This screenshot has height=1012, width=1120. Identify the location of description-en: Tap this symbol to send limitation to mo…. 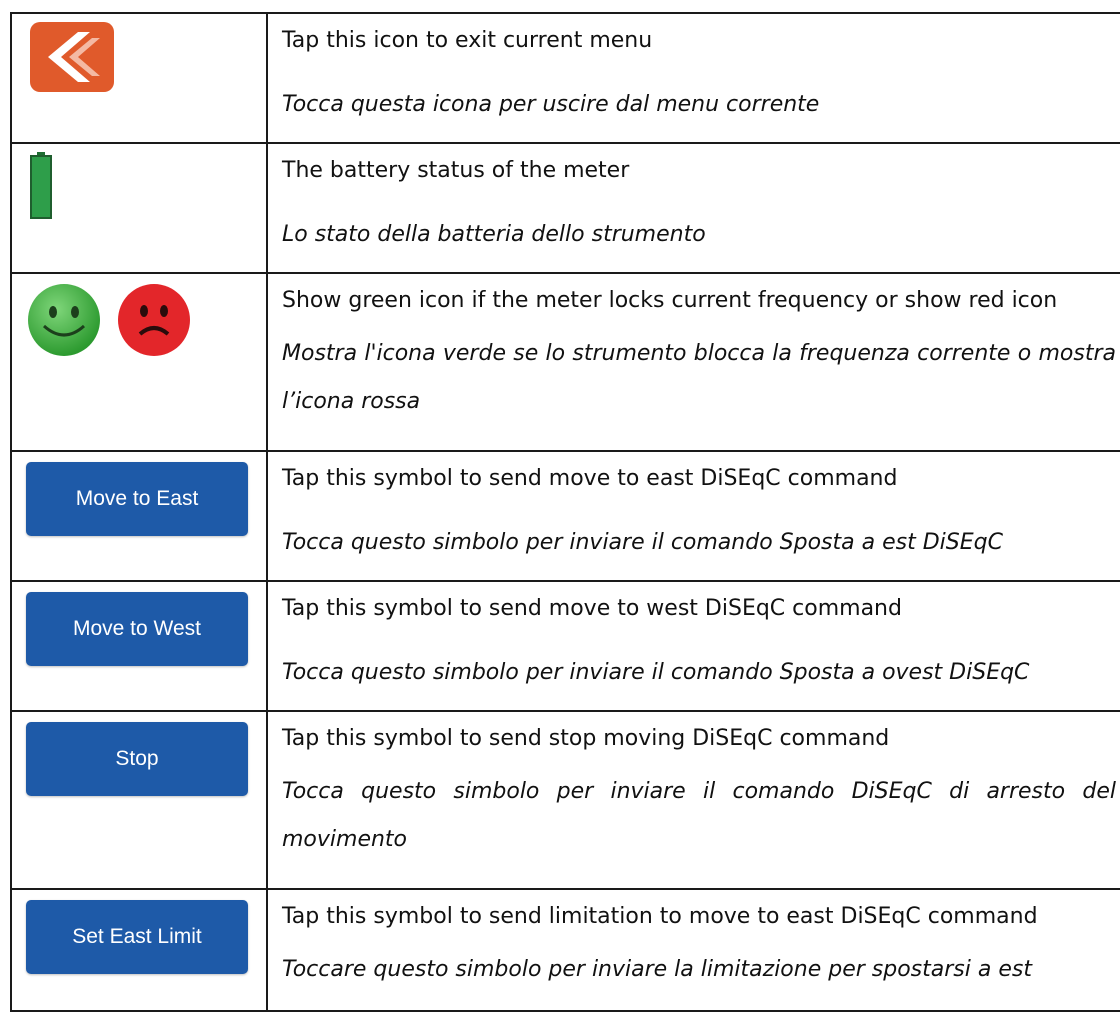
(660, 916).